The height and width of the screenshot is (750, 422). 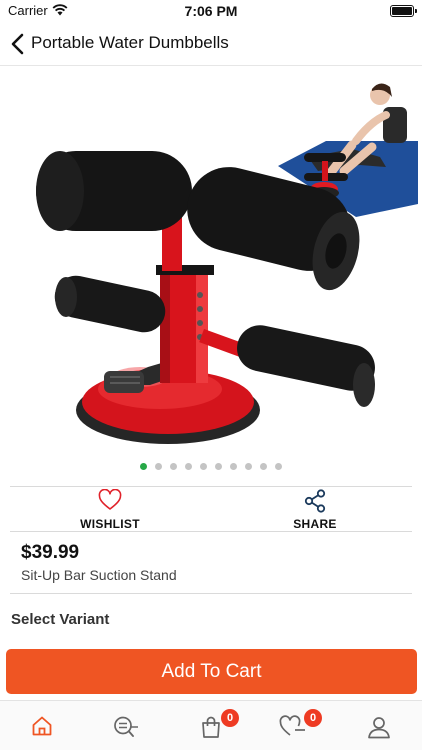 I want to click on heart-minus-icon, so click(x=292, y=725).